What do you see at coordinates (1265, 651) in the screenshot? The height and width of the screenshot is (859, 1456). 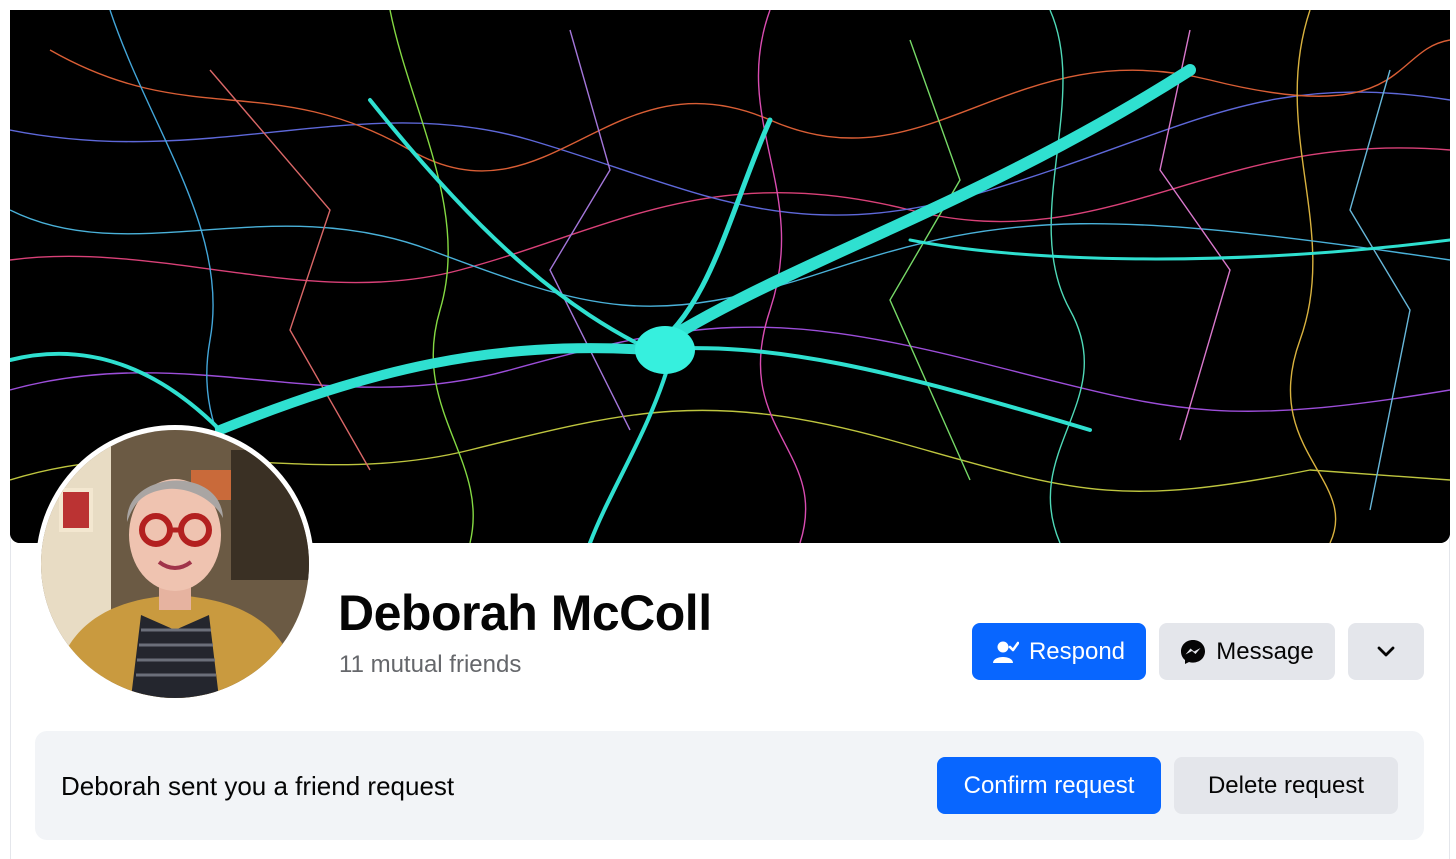 I see `message-label: Message` at bounding box center [1265, 651].